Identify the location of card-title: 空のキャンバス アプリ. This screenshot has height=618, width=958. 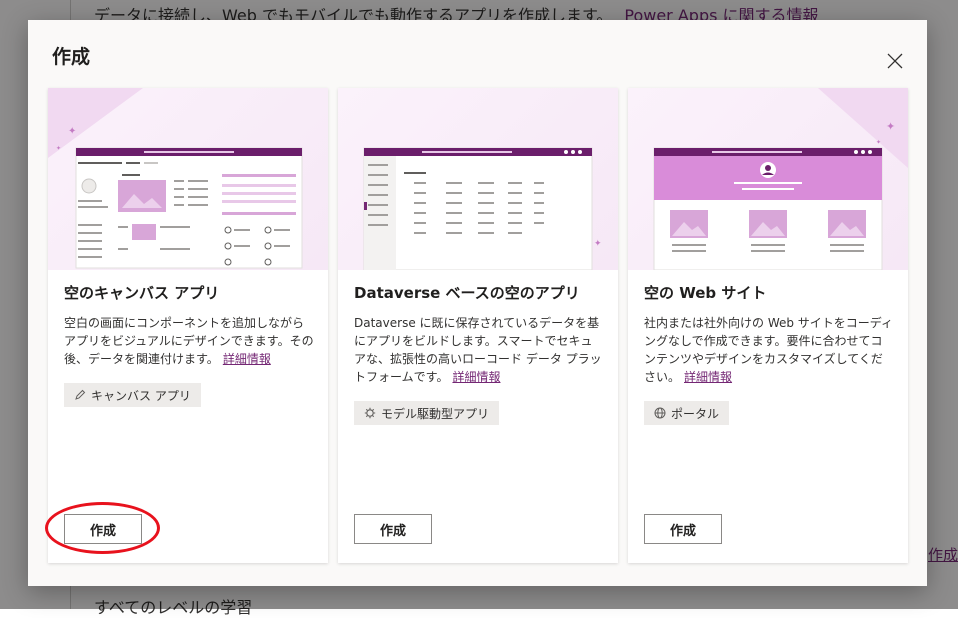
(142, 293).